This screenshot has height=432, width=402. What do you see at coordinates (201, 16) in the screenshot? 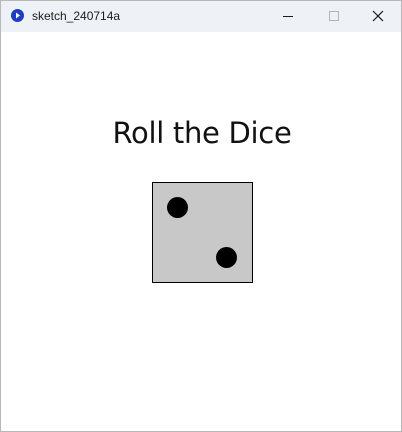
I see `title-bar: sketch_240714a` at bounding box center [201, 16].